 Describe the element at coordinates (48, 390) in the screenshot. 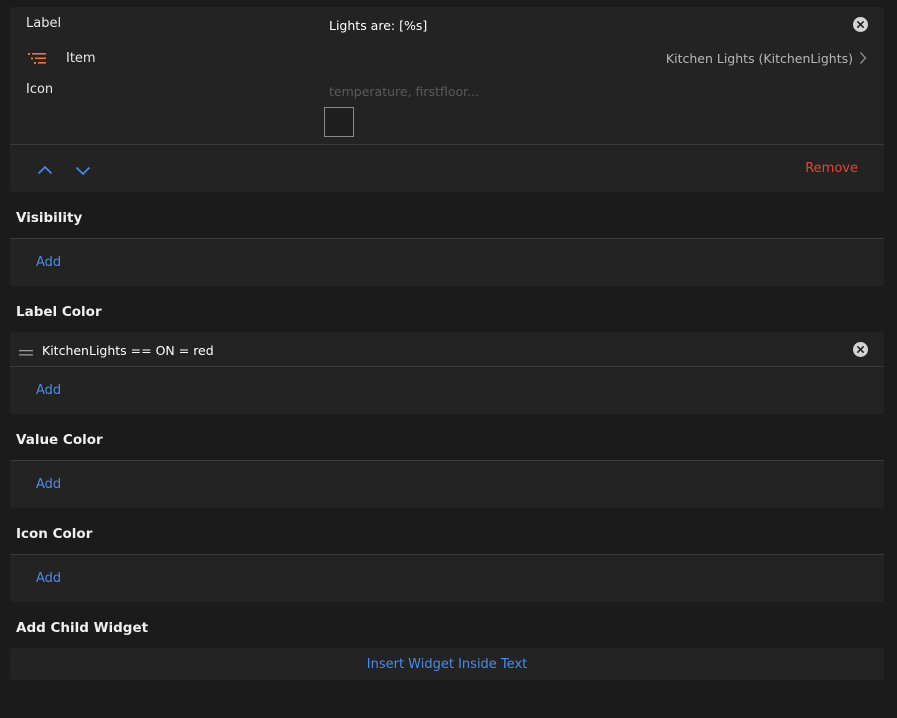

I see `label-color-add-button: Add` at that location.